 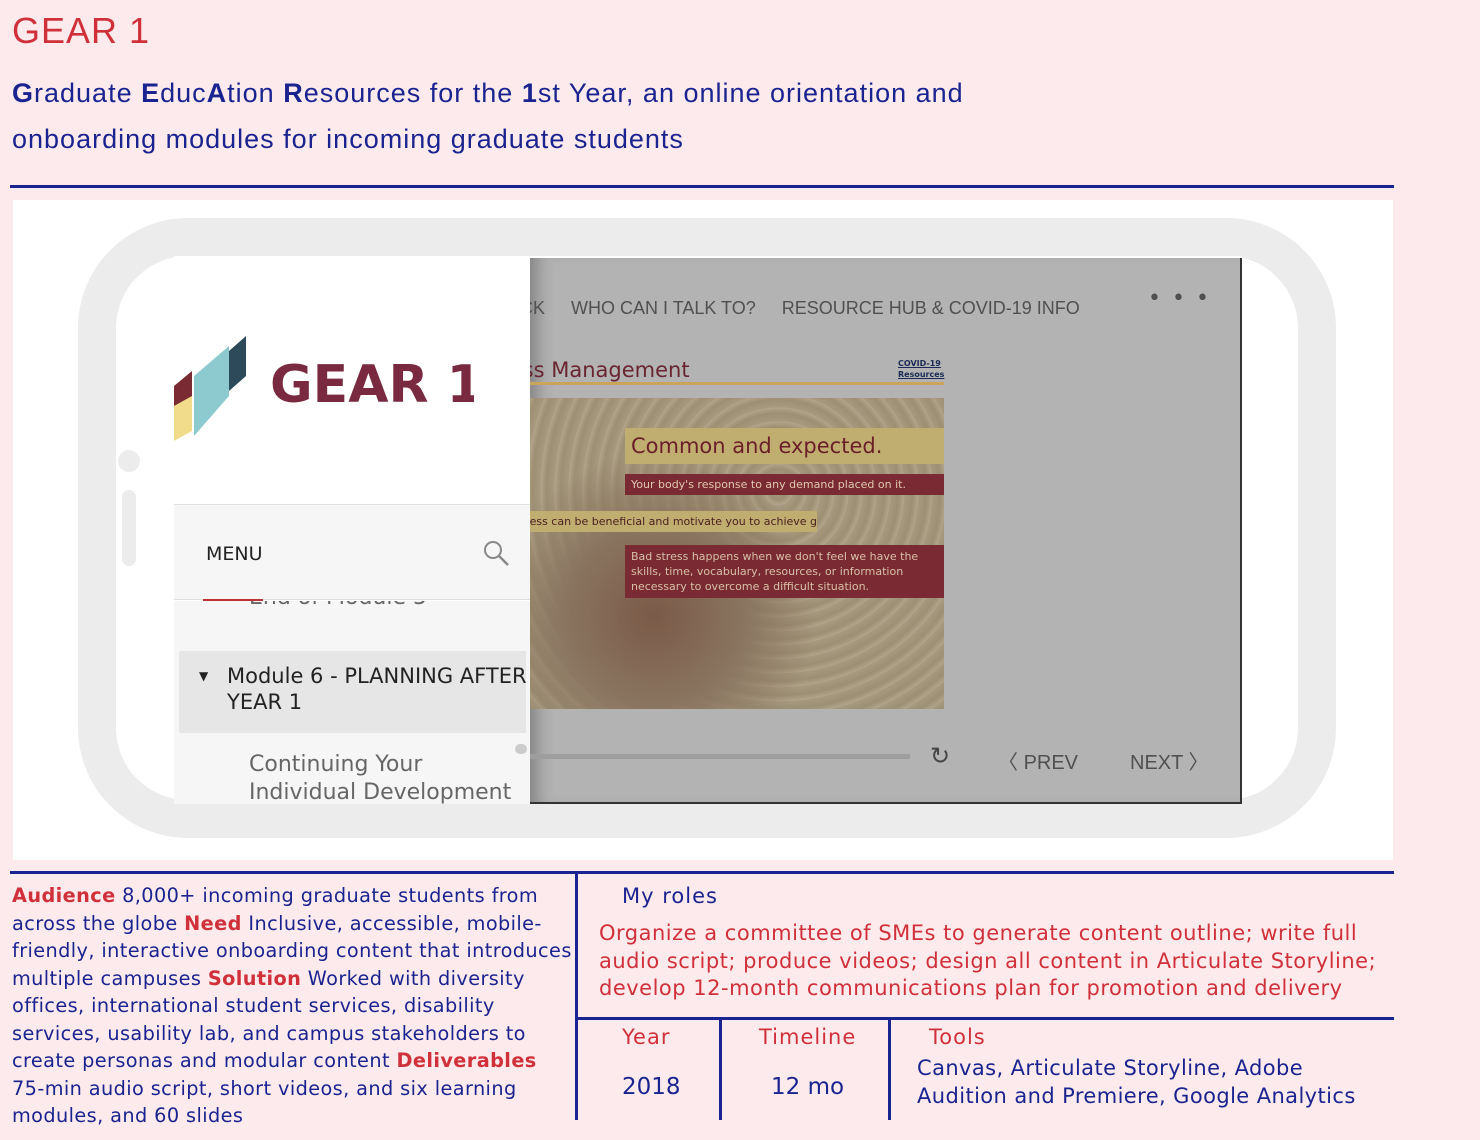 What do you see at coordinates (663, 308) in the screenshot?
I see `nav-who-can-i-talk-to: WHO CAN I TALK TO?` at bounding box center [663, 308].